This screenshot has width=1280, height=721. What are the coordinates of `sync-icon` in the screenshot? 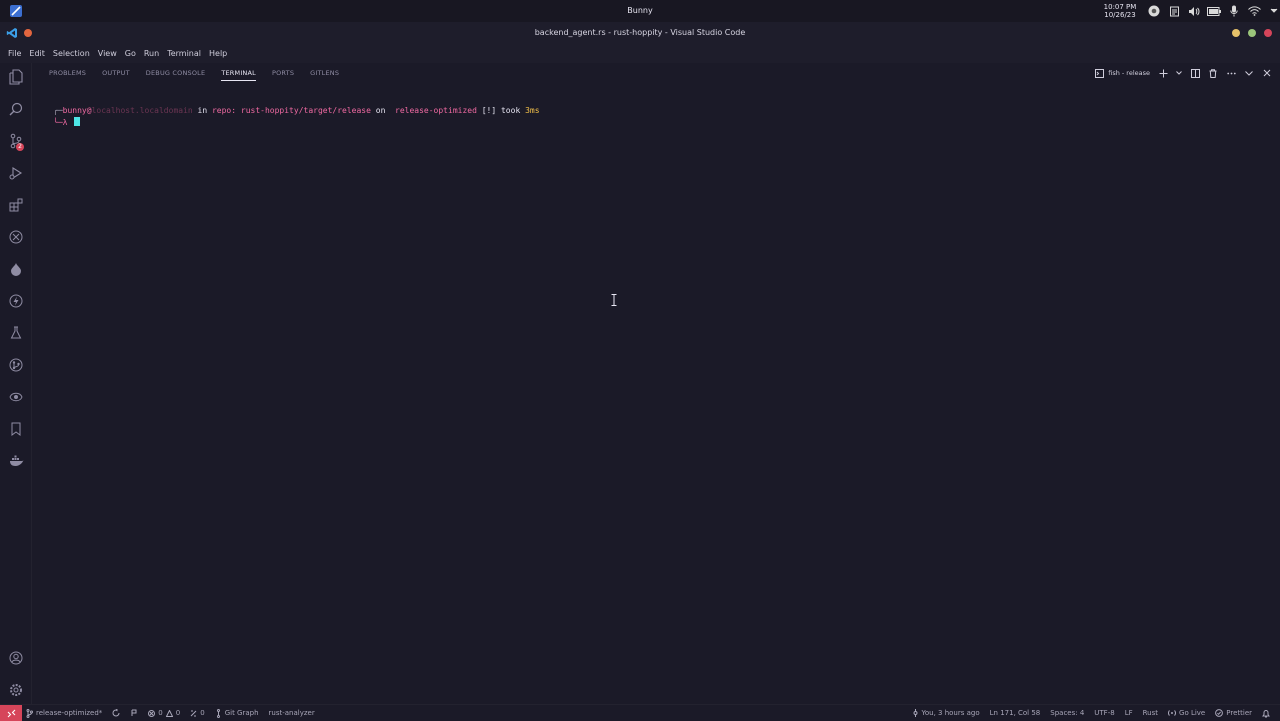 It's located at (116, 713).